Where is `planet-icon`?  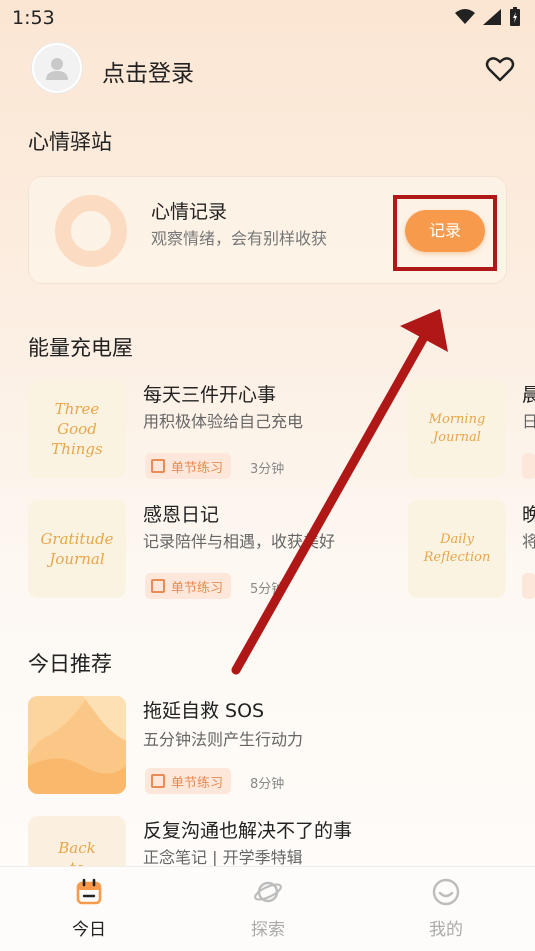 planet-icon is located at coordinates (268, 892).